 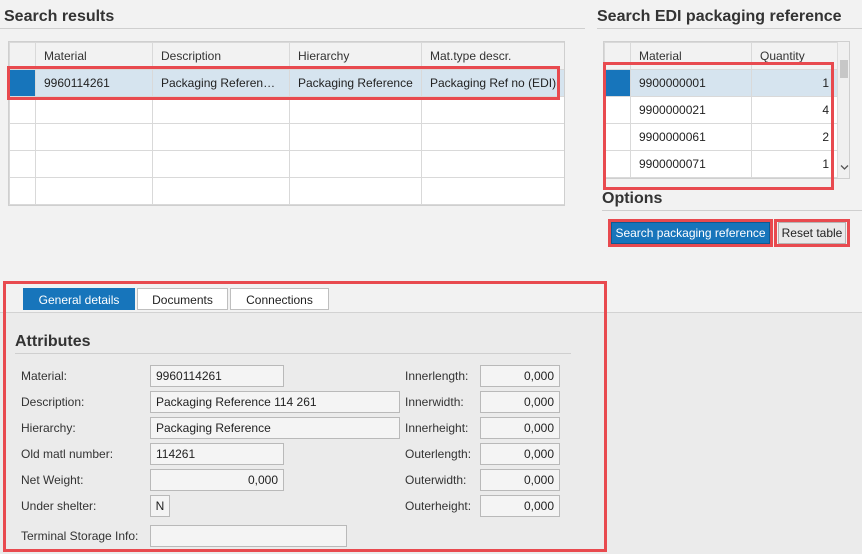 I want to click on options-title: Options, so click(x=632, y=198).